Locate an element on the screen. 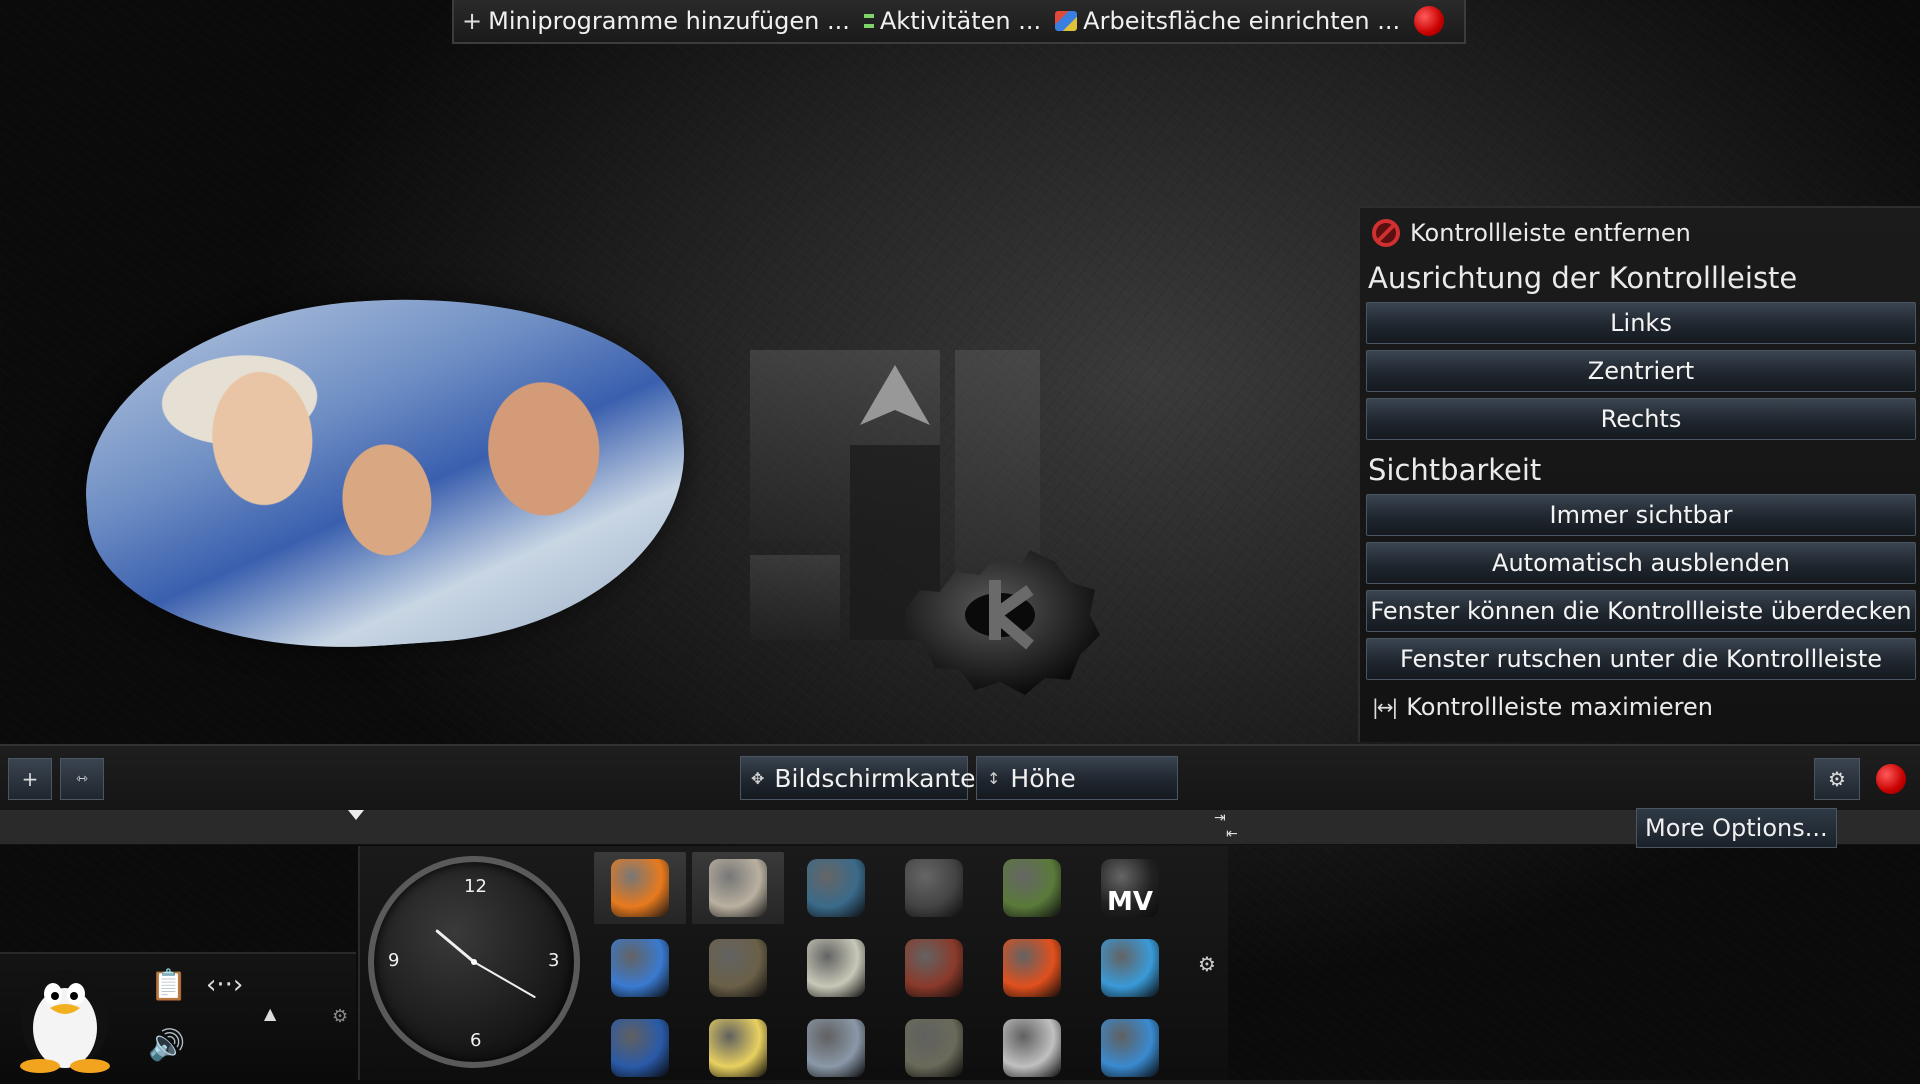 This screenshot has height=1084, width=1920. thunderbird-icon is located at coordinates (640, 1048).